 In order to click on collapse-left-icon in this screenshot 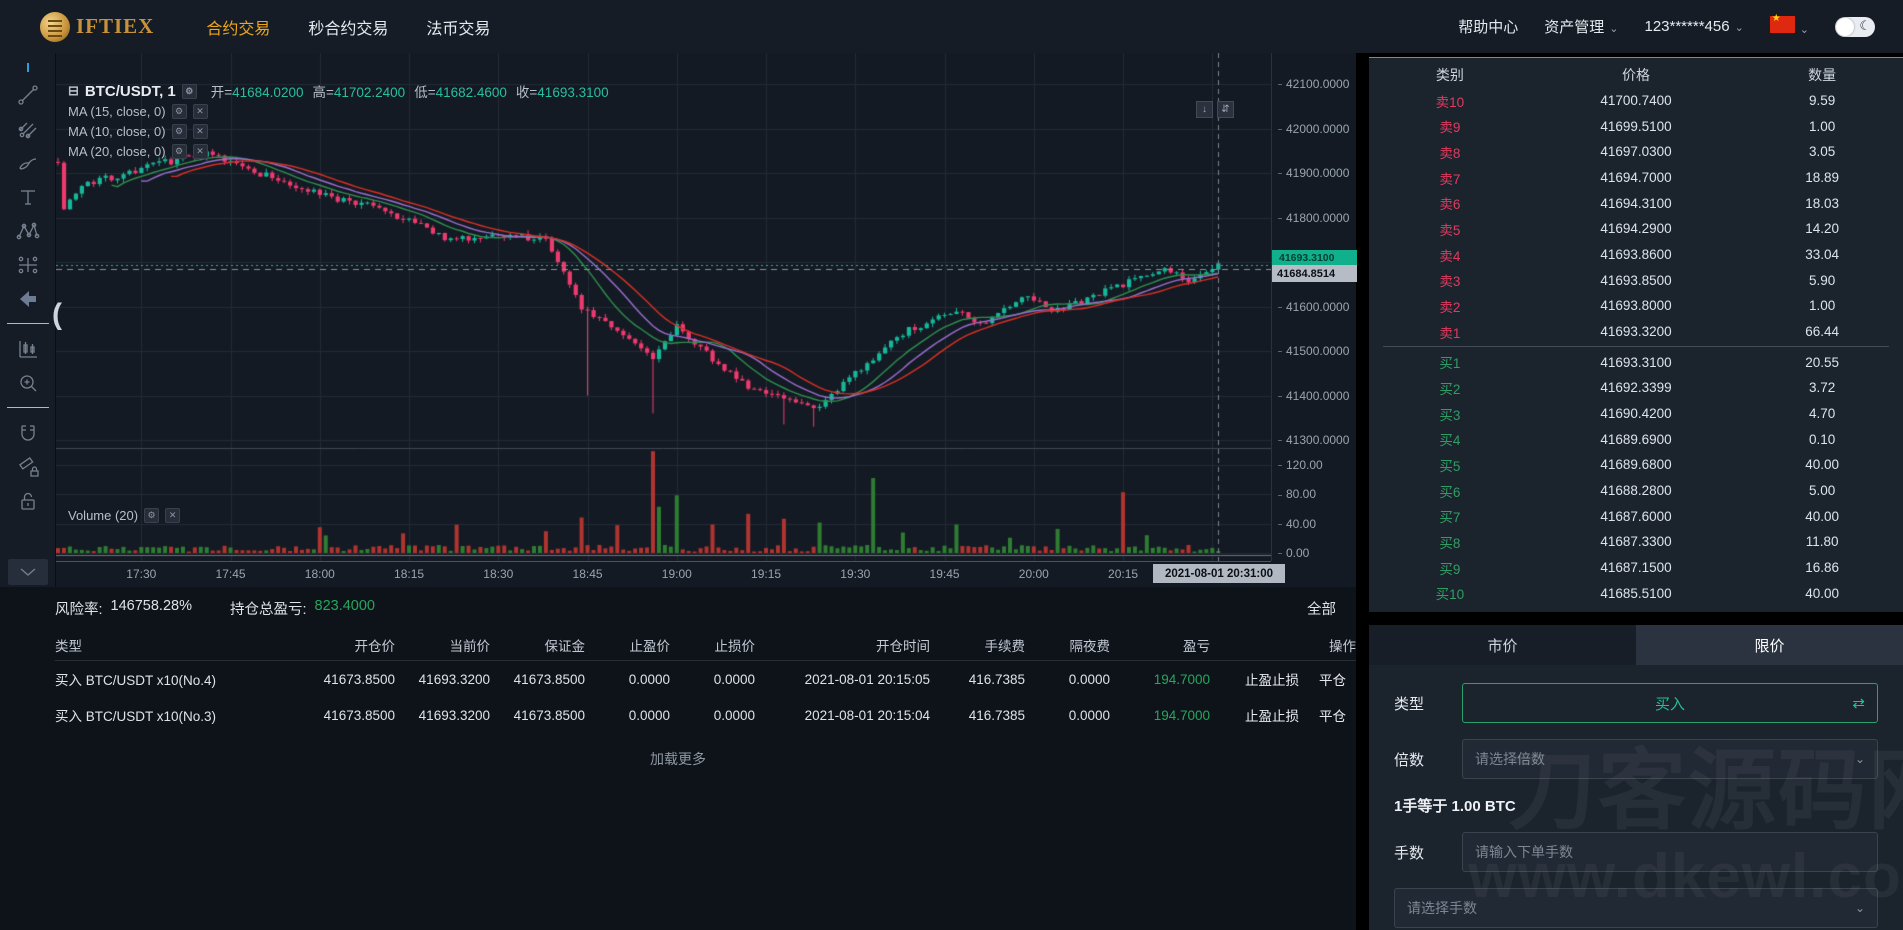, I will do `click(28, 298)`.